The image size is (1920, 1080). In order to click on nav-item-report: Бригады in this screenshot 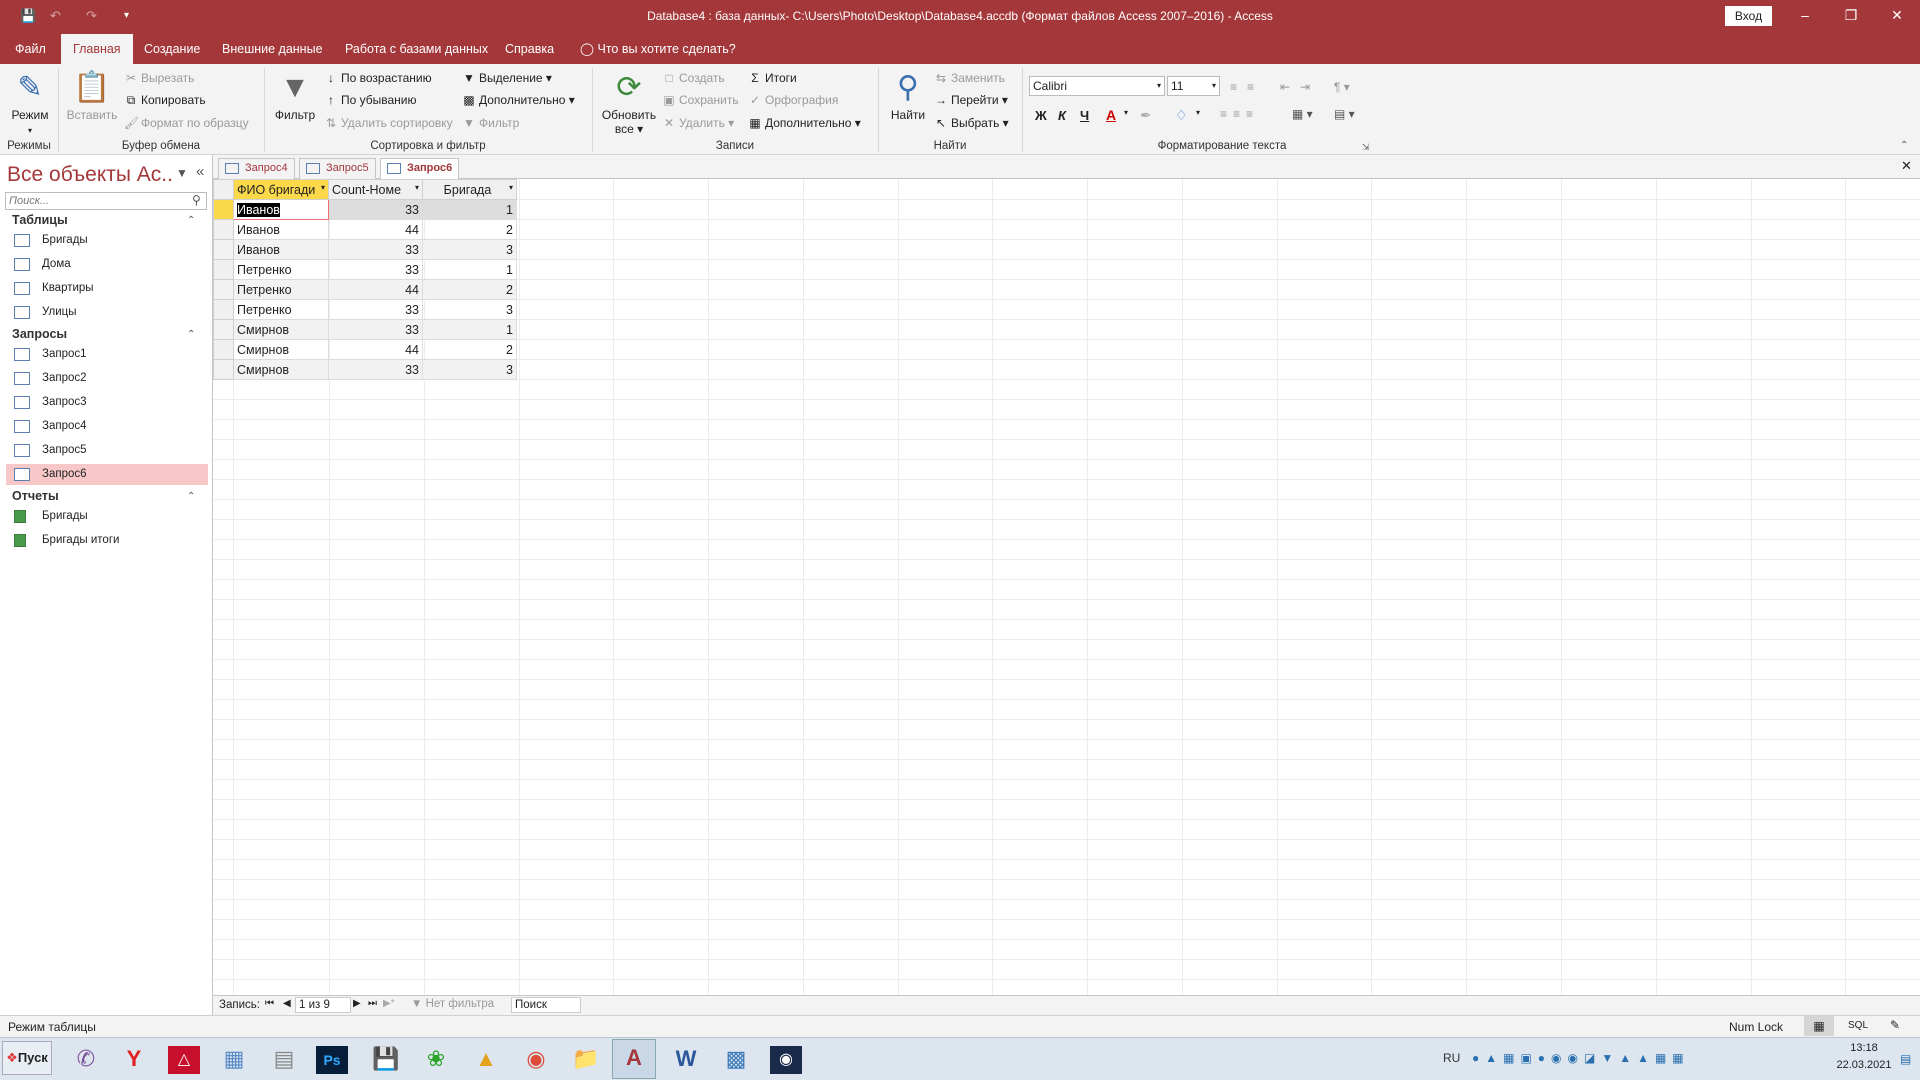, I will do `click(107, 516)`.